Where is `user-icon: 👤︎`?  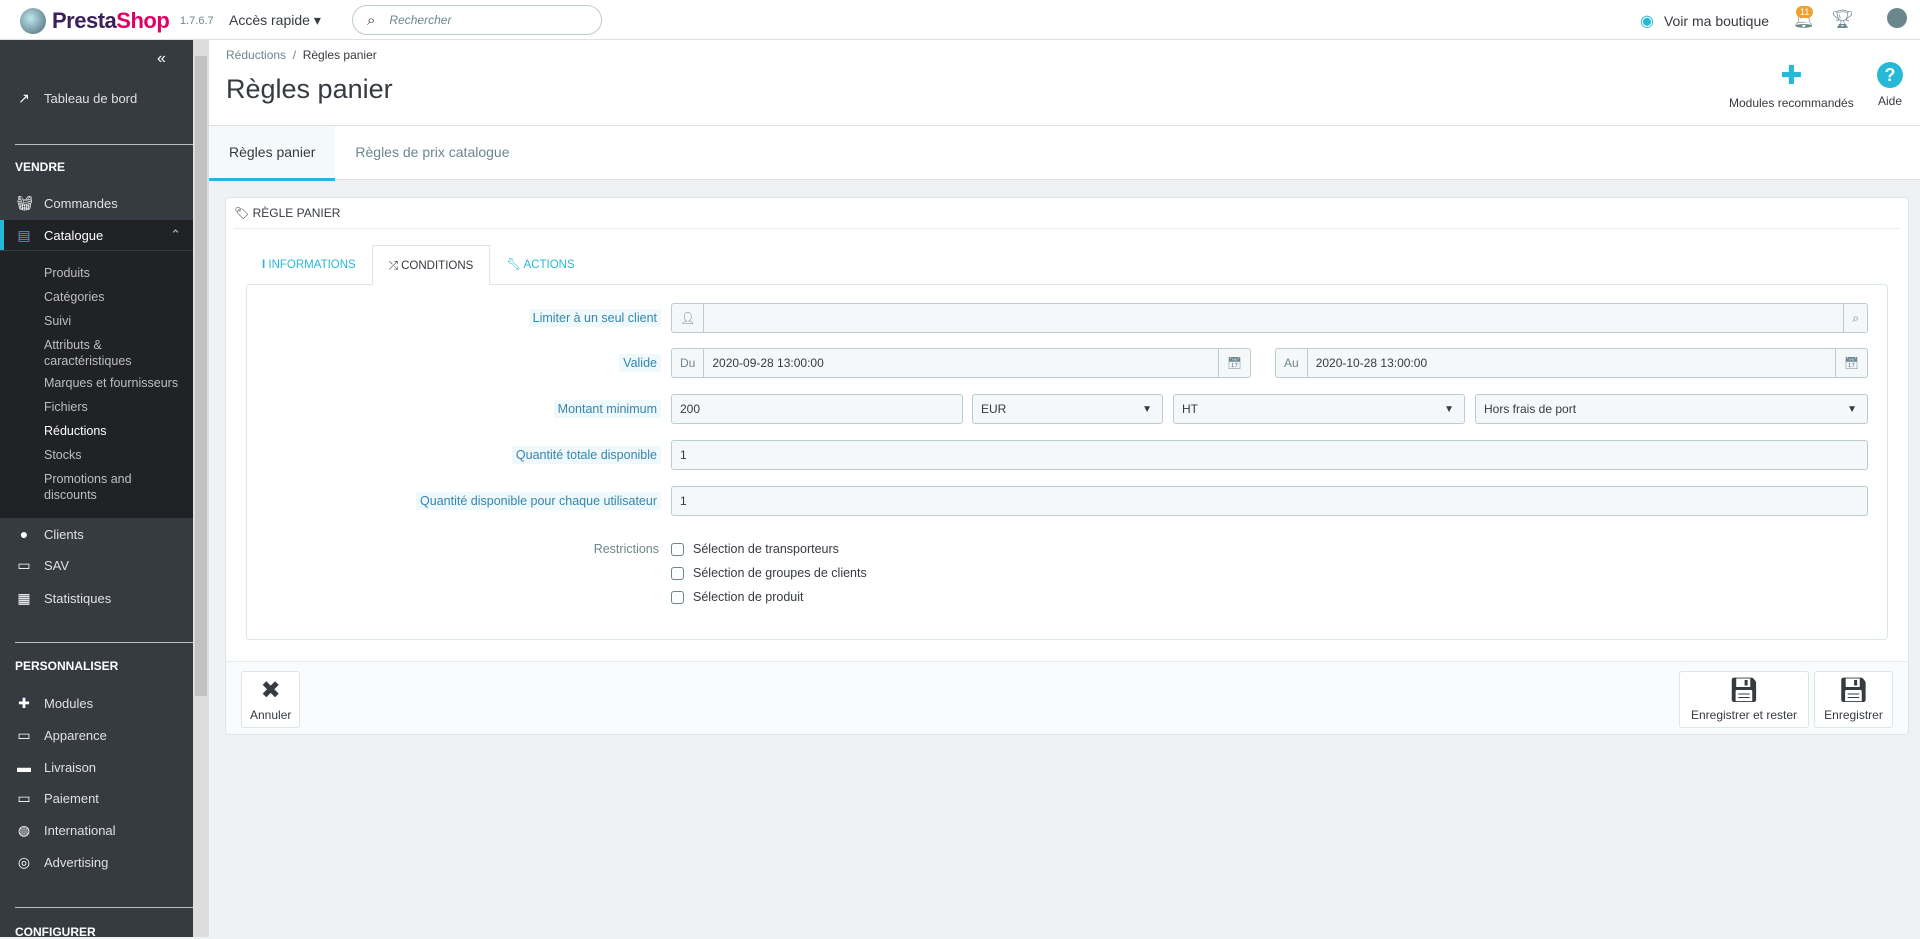
user-icon: 👤︎ is located at coordinates (688, 318).